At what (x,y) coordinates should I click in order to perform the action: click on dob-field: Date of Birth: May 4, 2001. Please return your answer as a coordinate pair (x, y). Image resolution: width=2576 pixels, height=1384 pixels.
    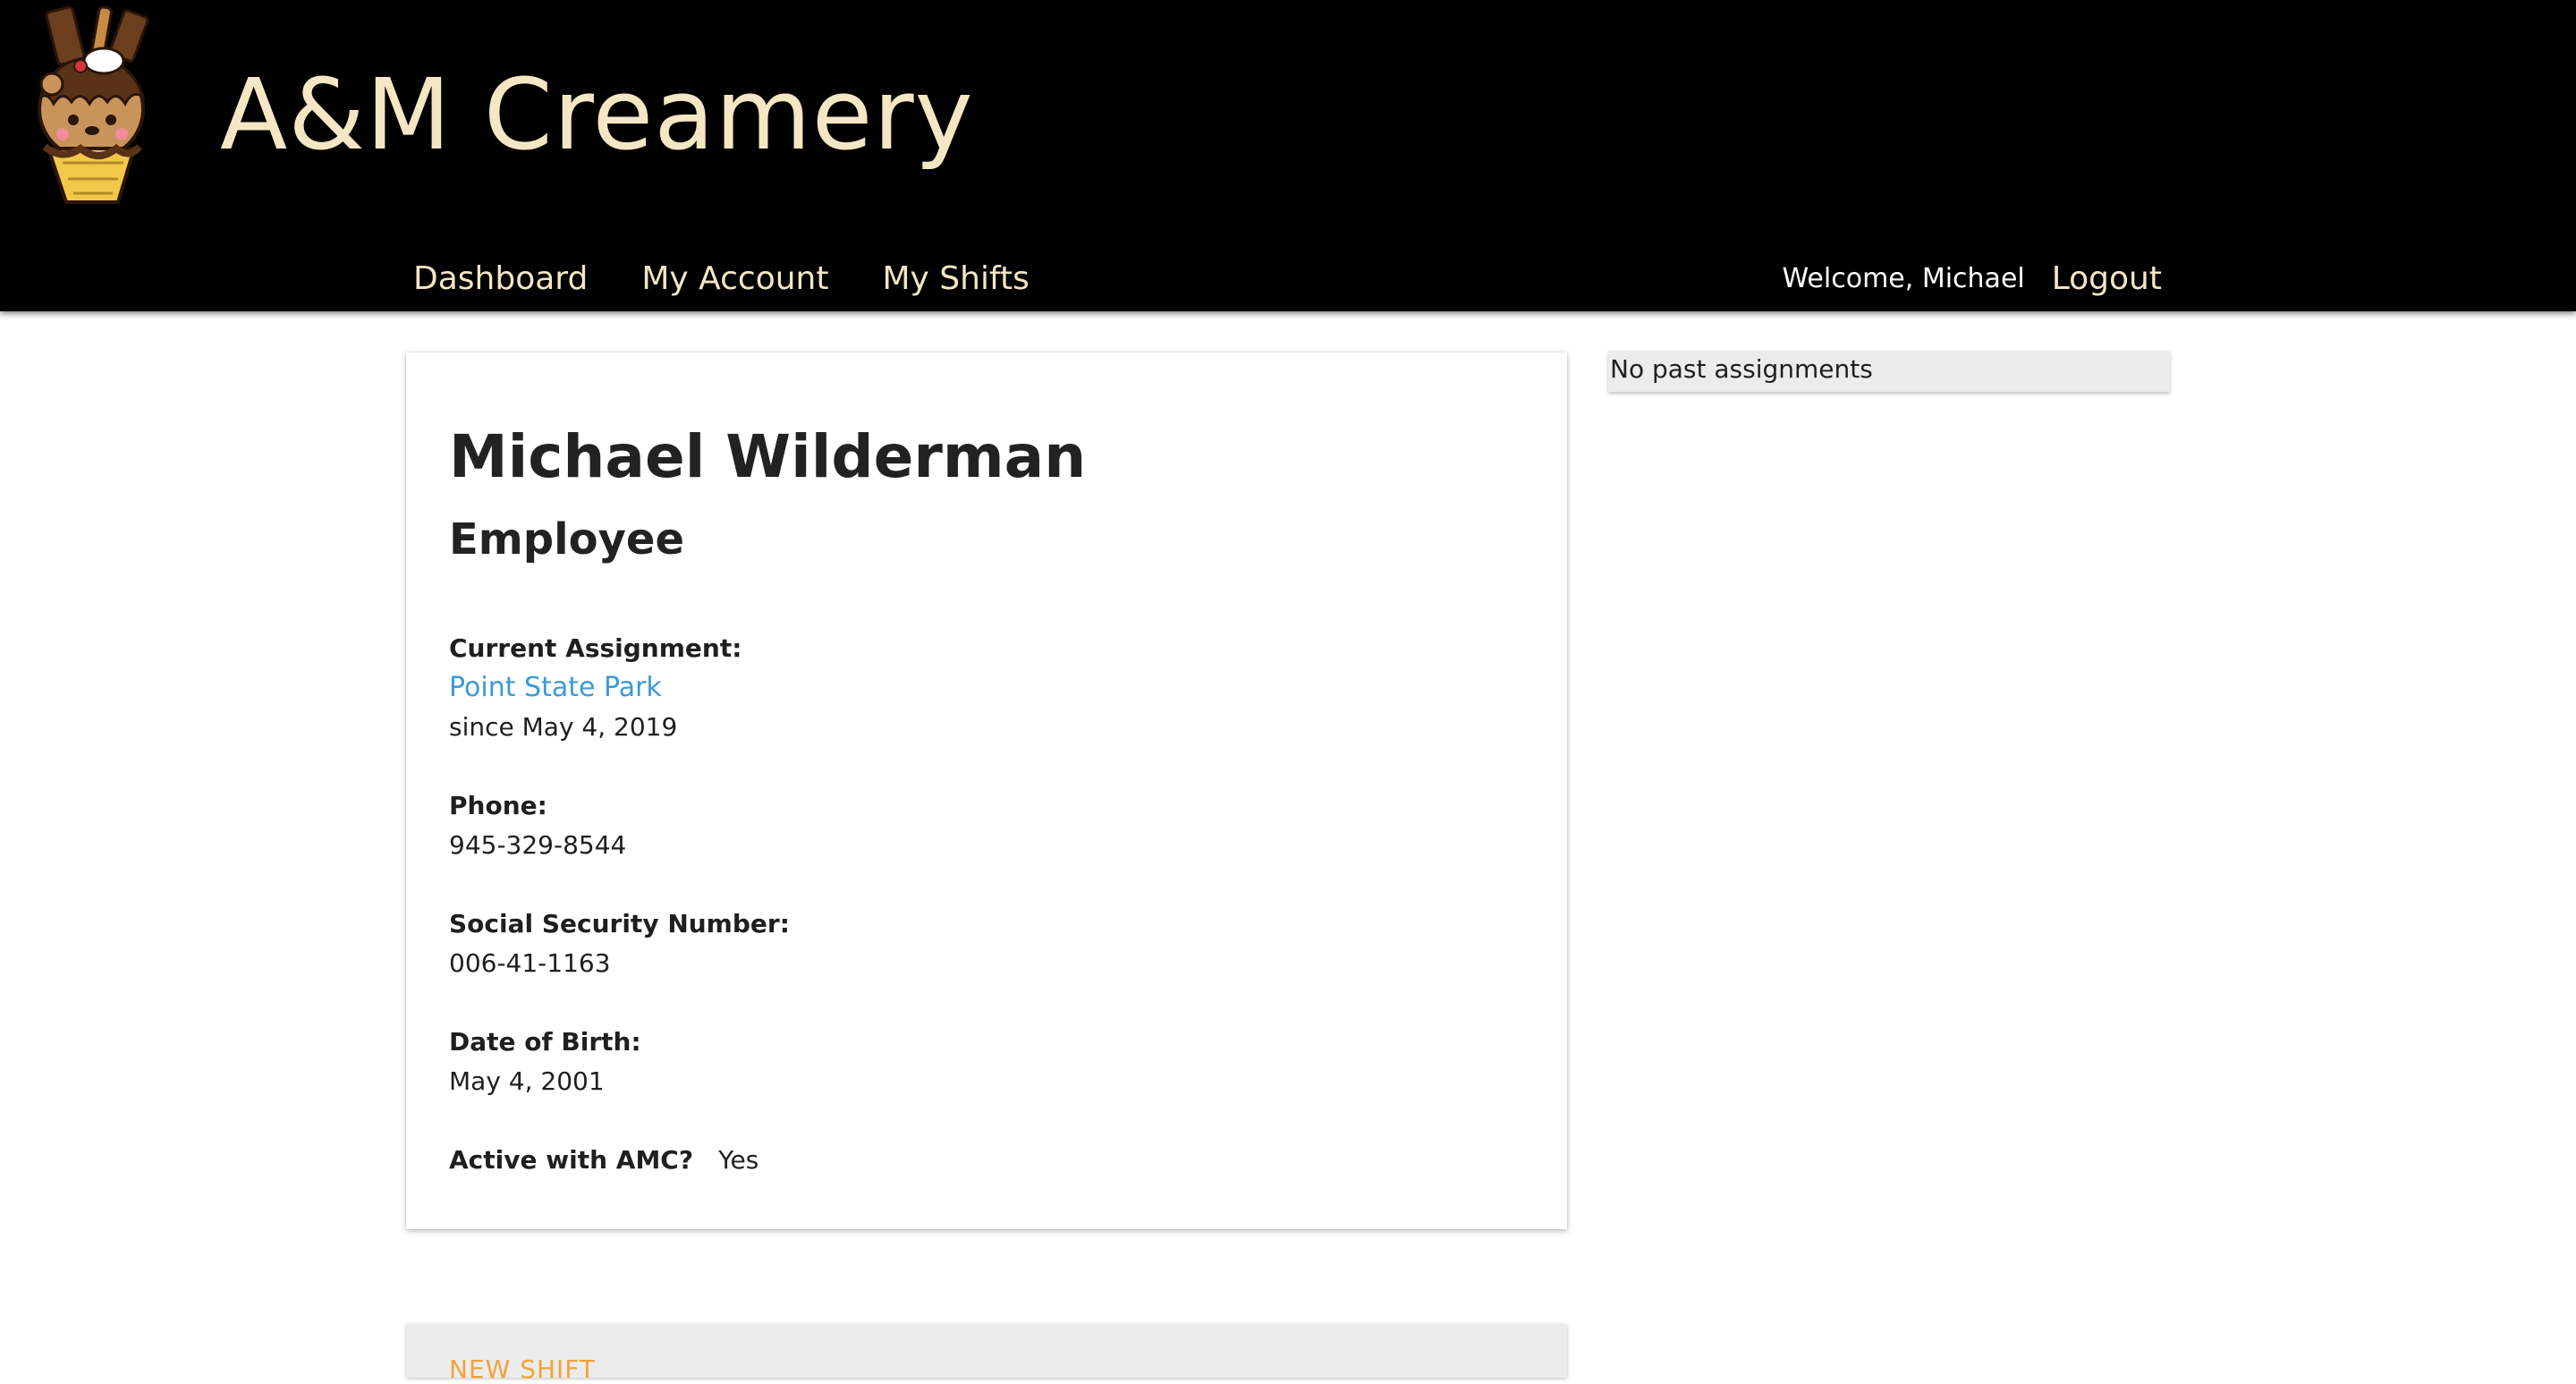
    Looking at the image, I should click on (986, 1062).